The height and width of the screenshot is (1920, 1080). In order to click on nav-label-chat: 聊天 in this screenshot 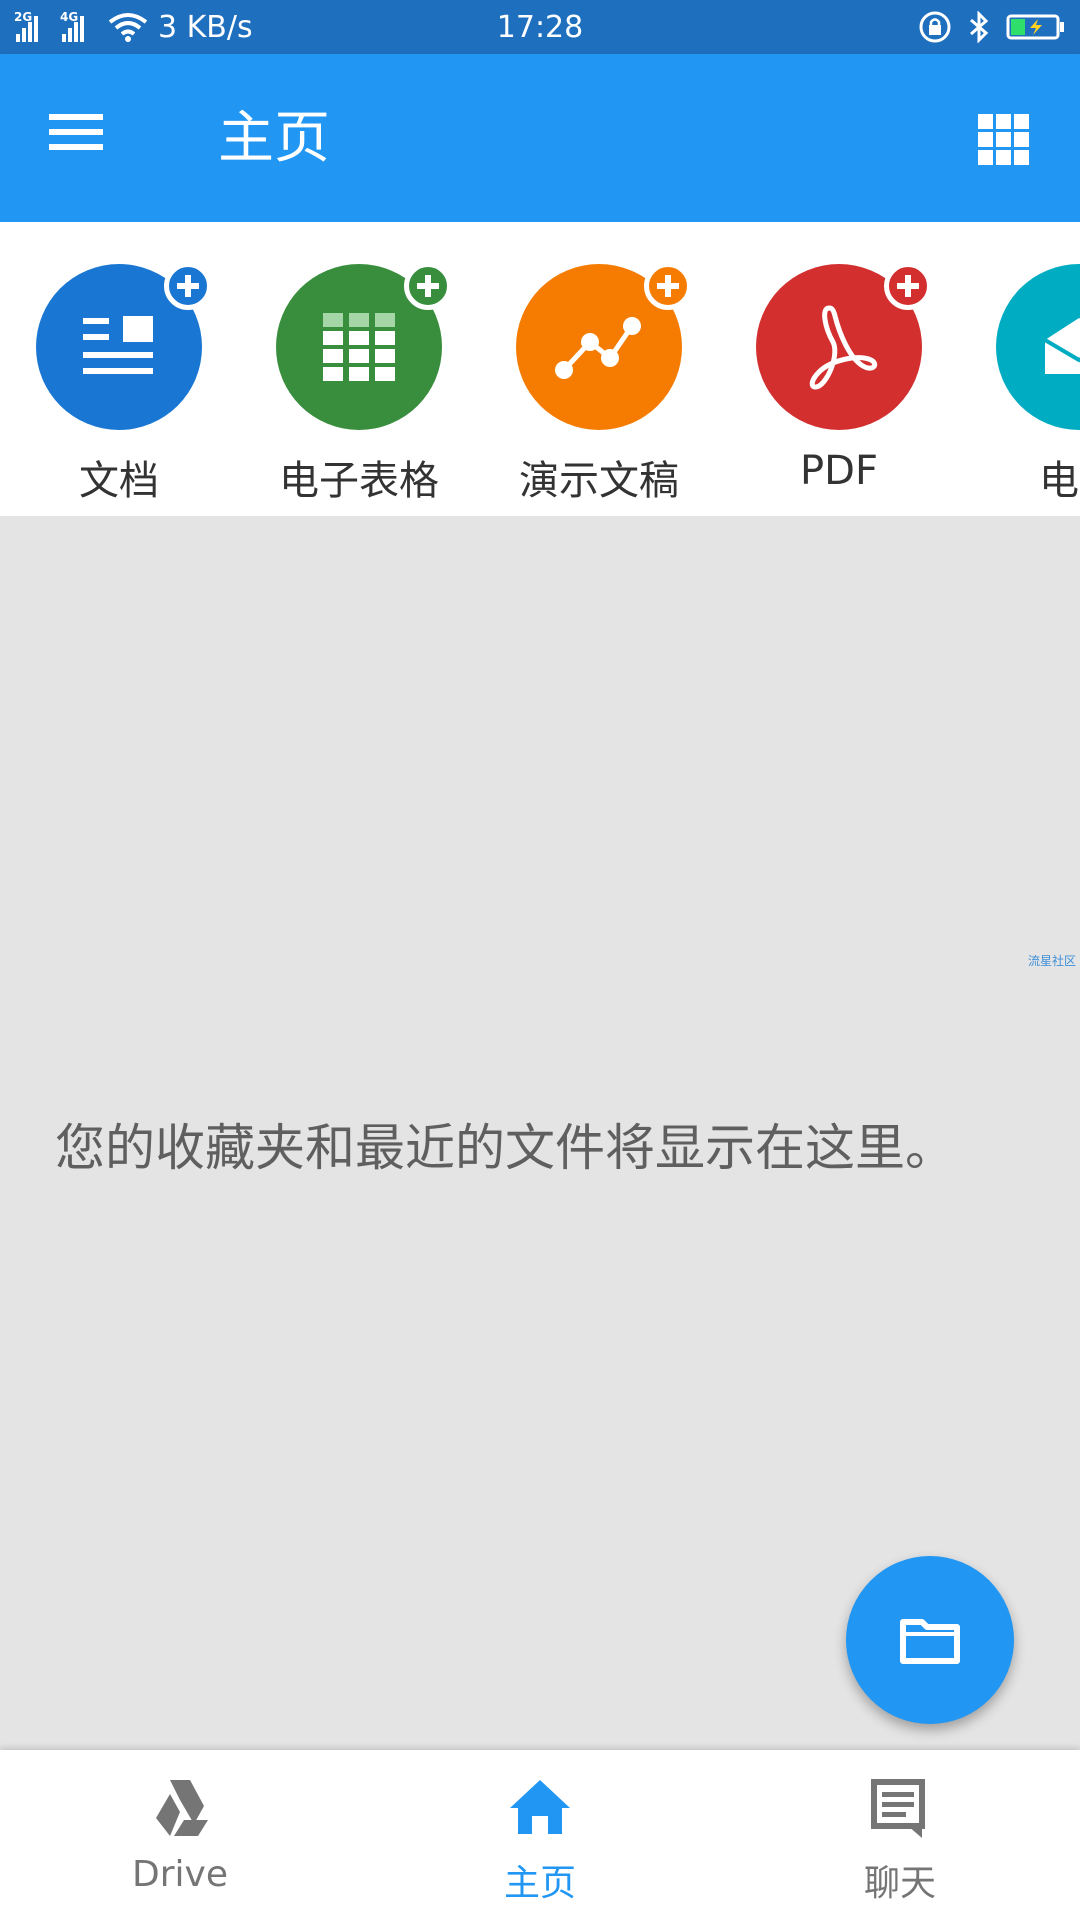, I will do `click(899, 1883)`.